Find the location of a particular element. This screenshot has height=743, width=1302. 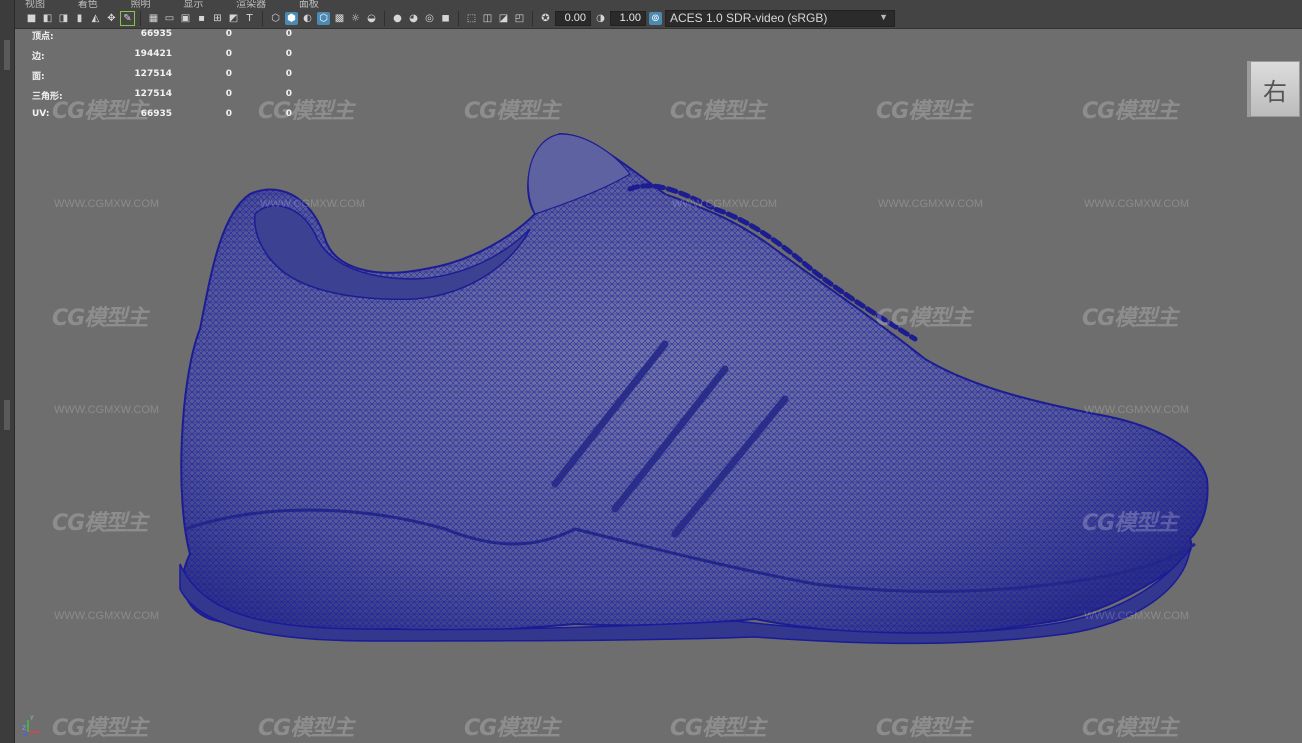

depth-of-field-icon: ◼ is located at coordinates (445, 18).